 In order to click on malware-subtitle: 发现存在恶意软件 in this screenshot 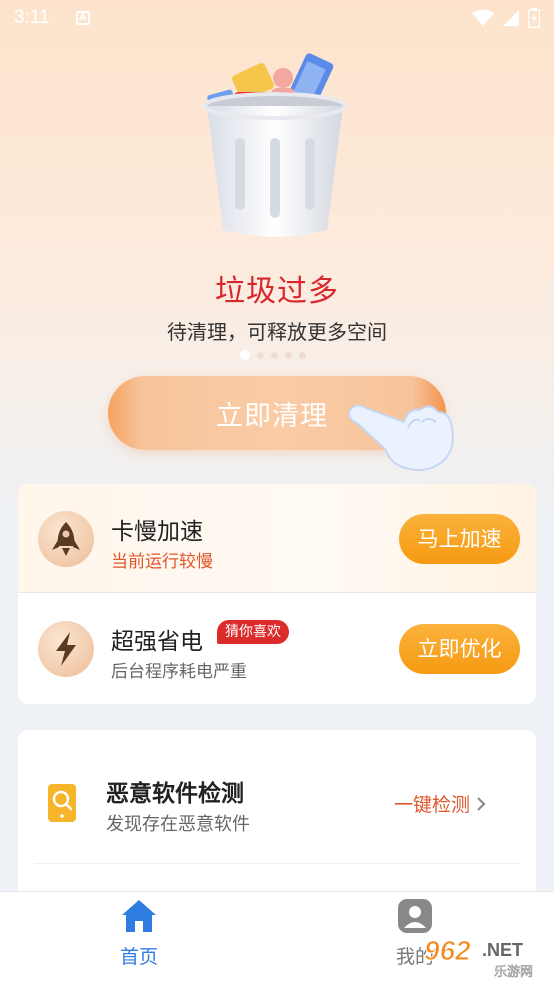, I will do `click(178, 824)`.